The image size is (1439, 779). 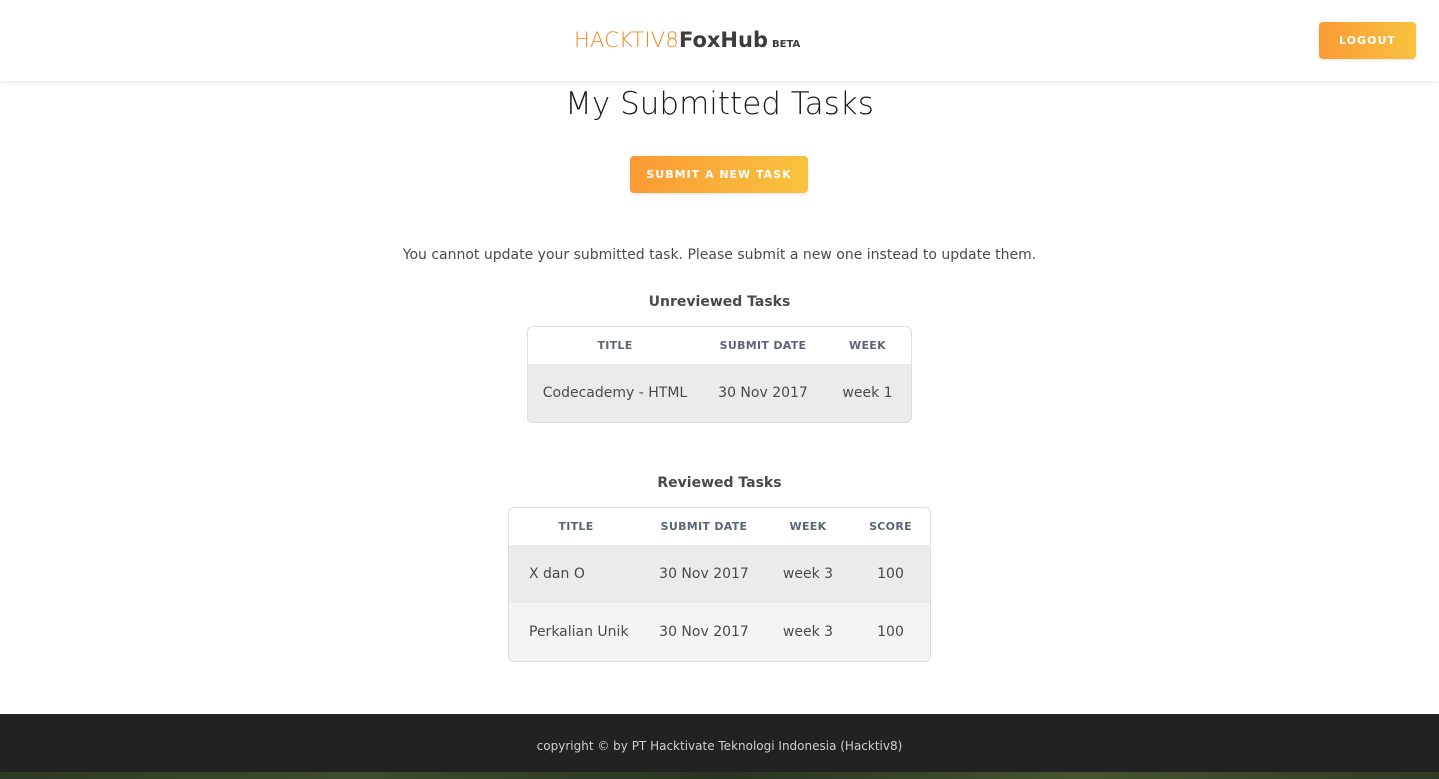 I want to click on column-header-score: SCORE, so click(x=890, y=526).